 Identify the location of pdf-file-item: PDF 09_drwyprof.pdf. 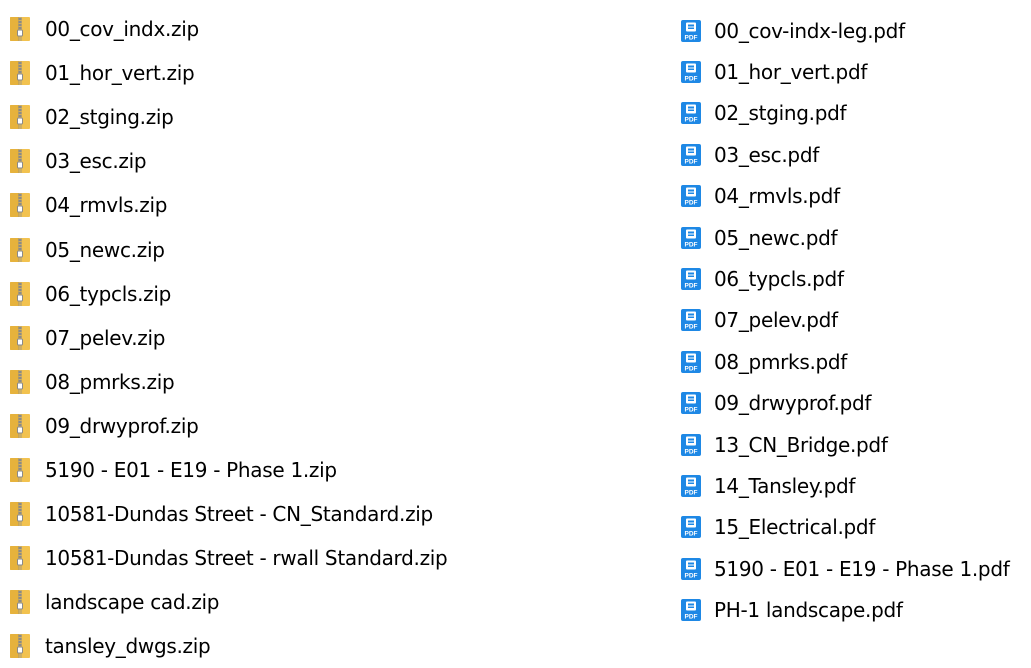
(844, 403).